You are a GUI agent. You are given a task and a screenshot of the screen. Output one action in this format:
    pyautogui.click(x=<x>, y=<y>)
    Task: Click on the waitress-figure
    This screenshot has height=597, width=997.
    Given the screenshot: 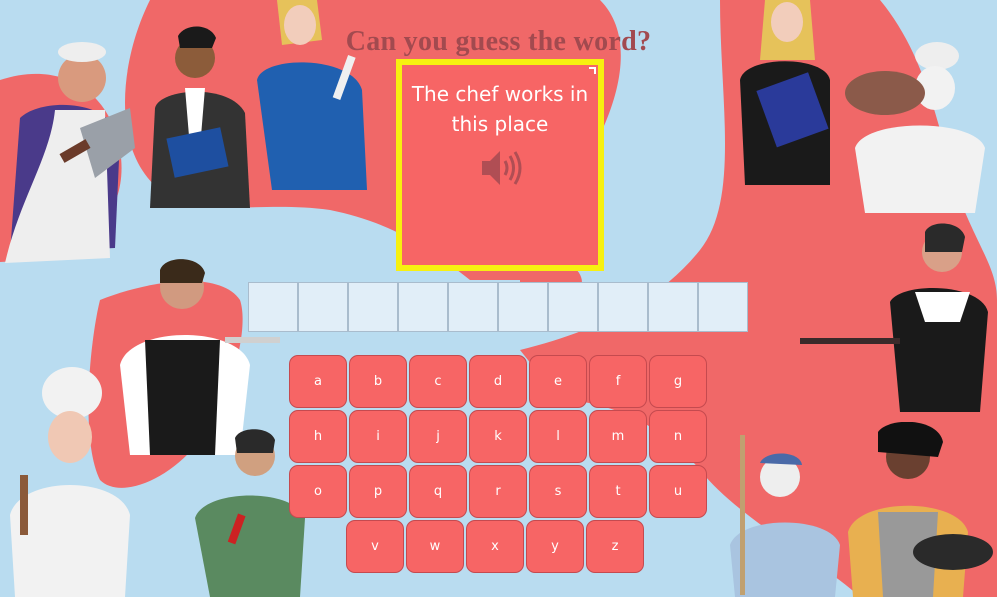 What is the action you would take?
    pyautogui.click(x=894, y=317)
    